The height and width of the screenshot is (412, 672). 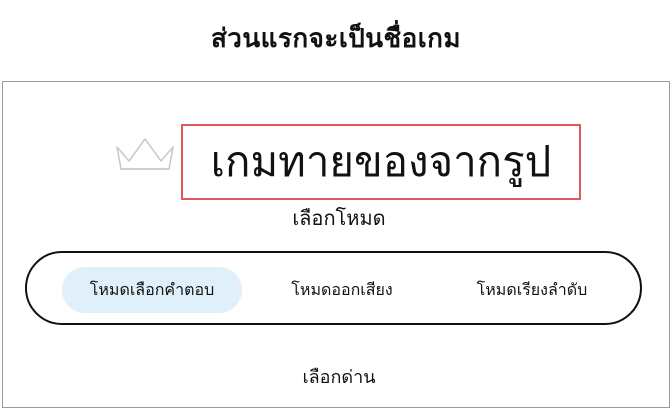 What do you see at coordinates (145, 154) in the screenshot?
I see `crown-icon` at bounding box center [145, 154].